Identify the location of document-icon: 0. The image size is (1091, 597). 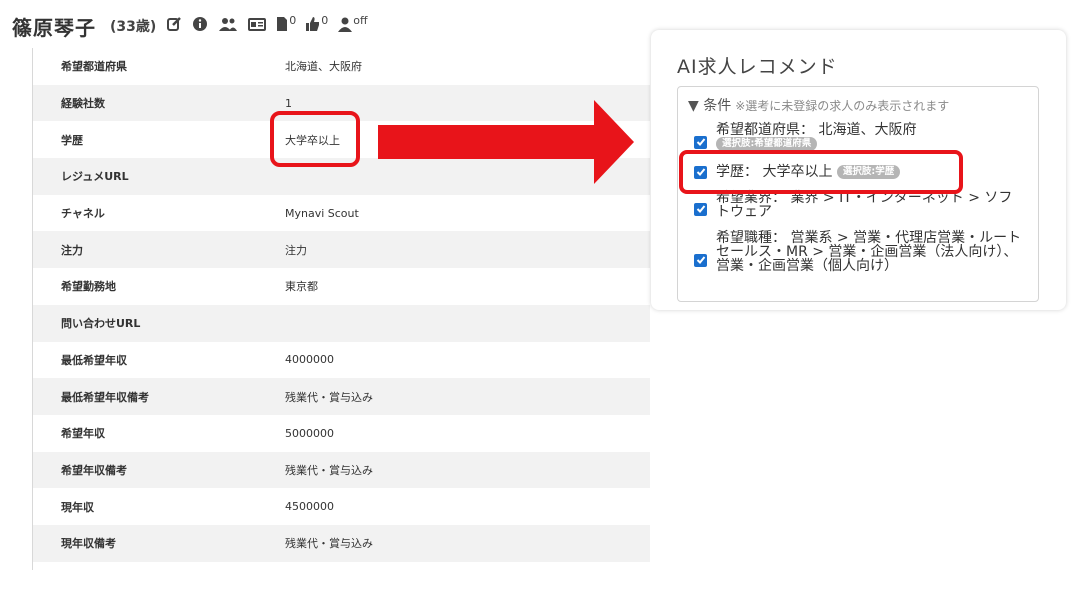
(286, 25).